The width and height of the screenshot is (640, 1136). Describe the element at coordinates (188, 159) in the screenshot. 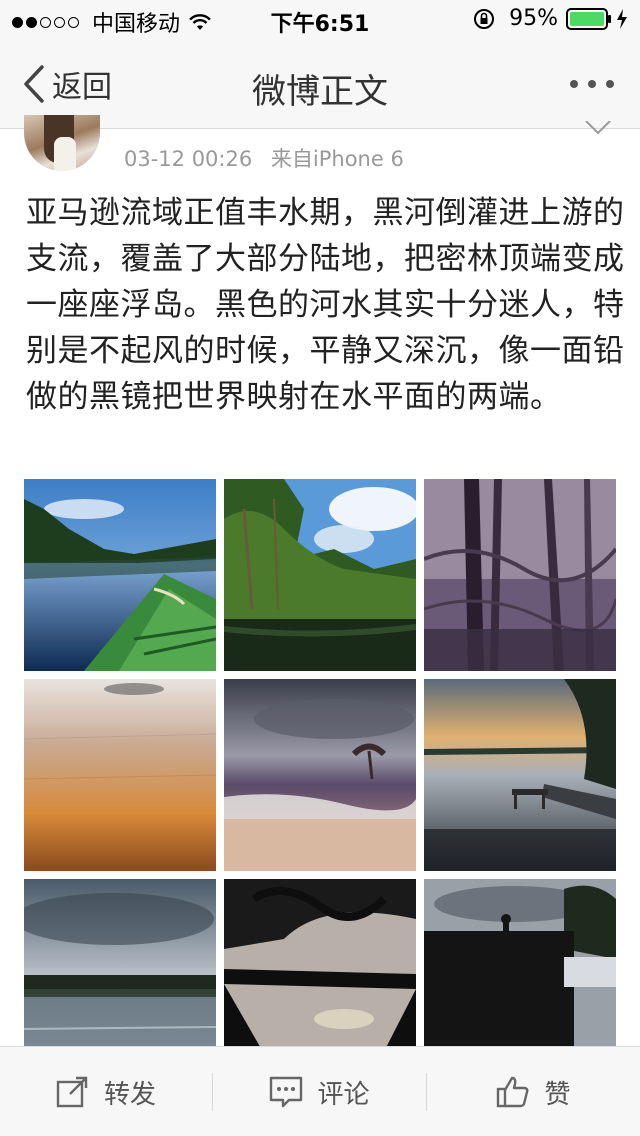

I see `post-timestamp: 03-12 00:26` at that location.